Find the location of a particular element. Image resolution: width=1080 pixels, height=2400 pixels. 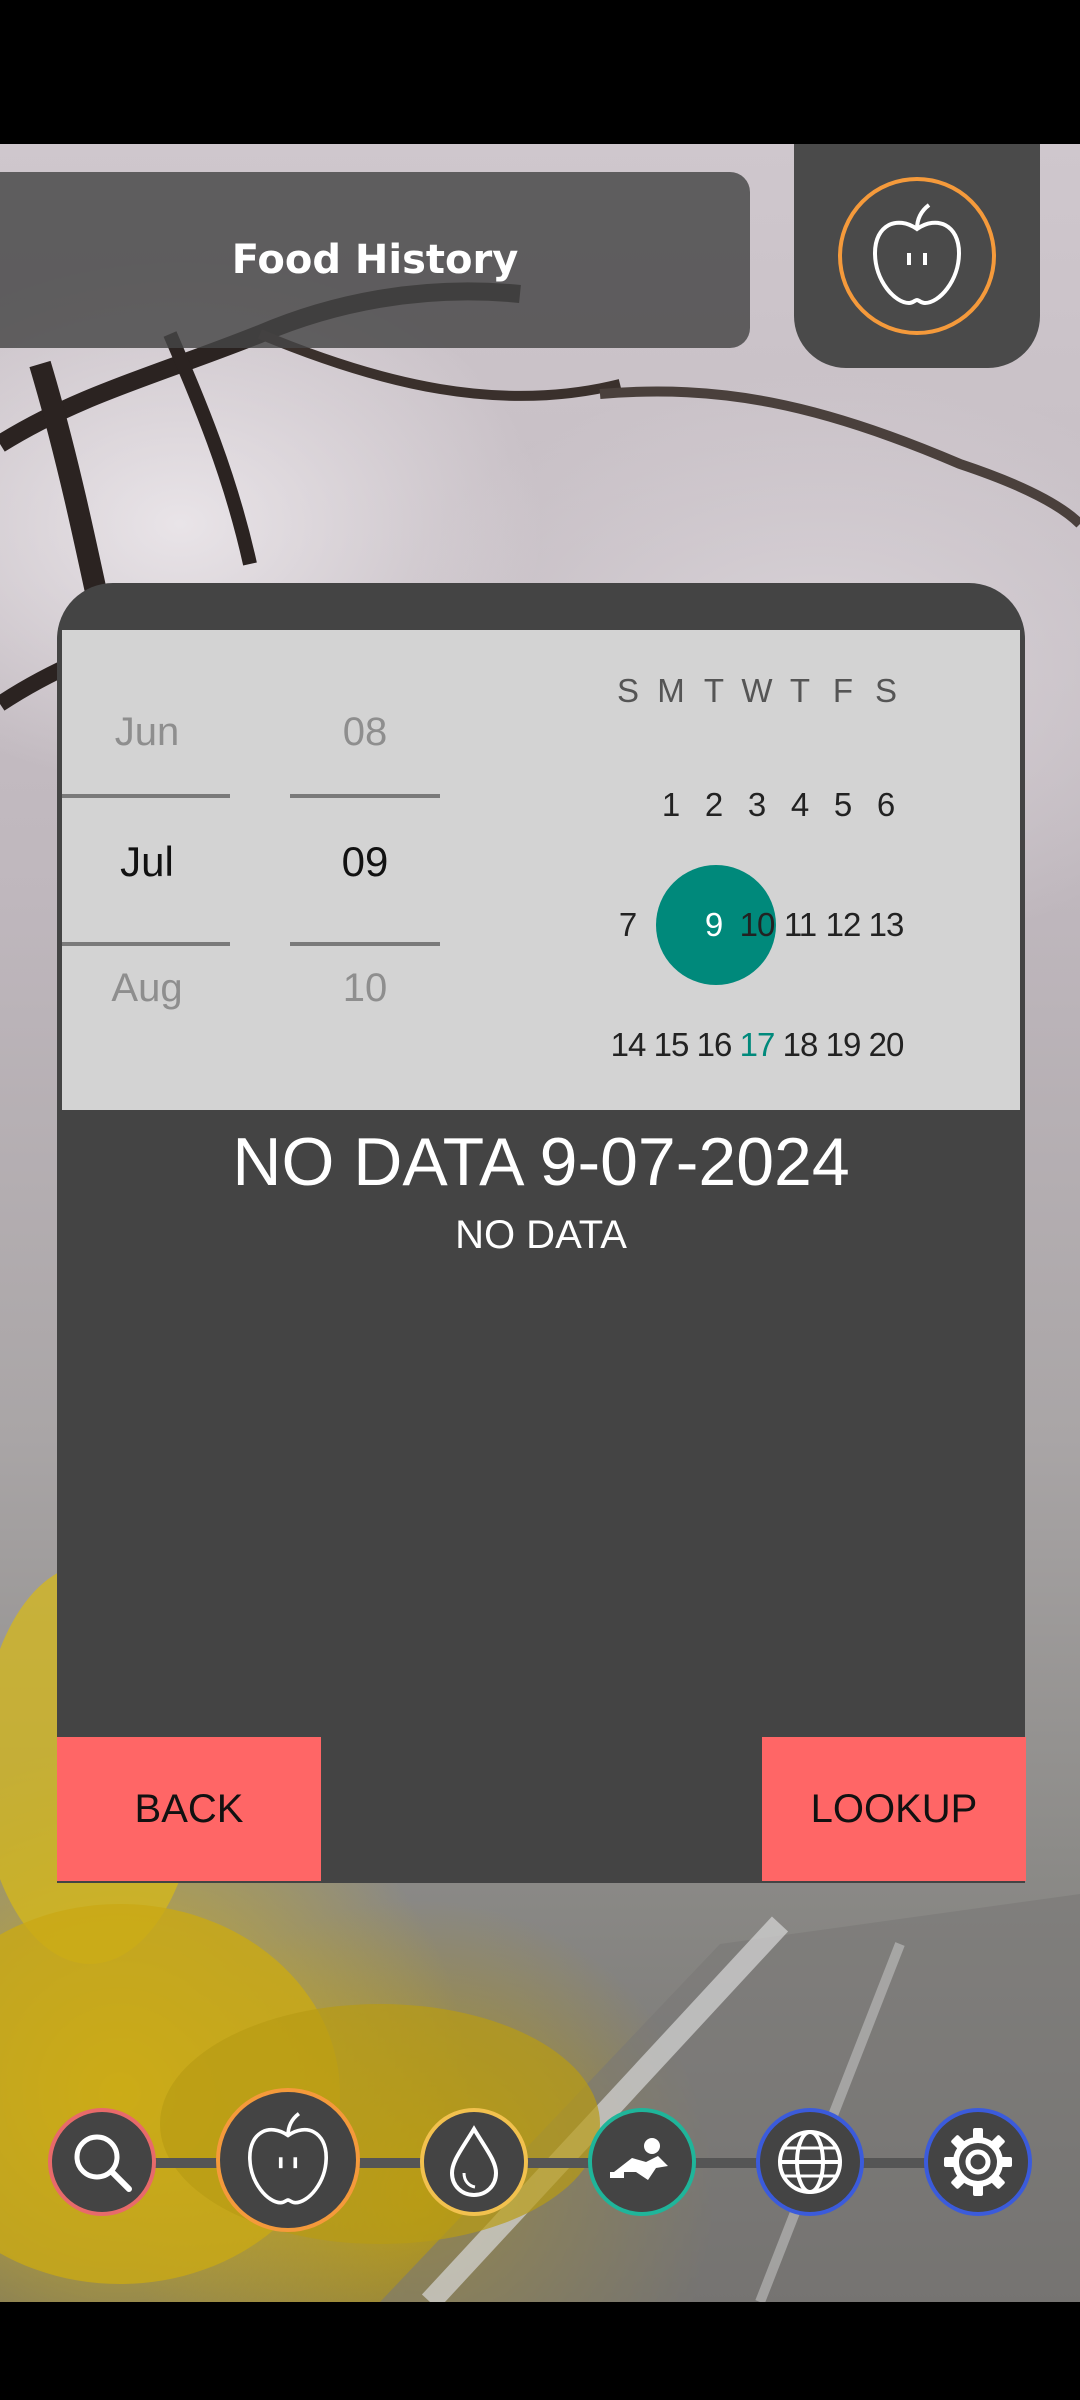

nav-globe-button is located at coordinates (810, 2162).